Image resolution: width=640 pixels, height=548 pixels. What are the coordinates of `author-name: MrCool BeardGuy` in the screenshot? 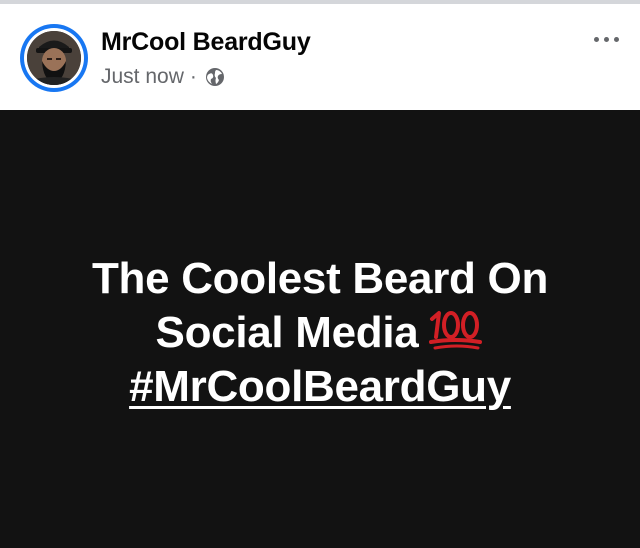 It's located at (206, 42).